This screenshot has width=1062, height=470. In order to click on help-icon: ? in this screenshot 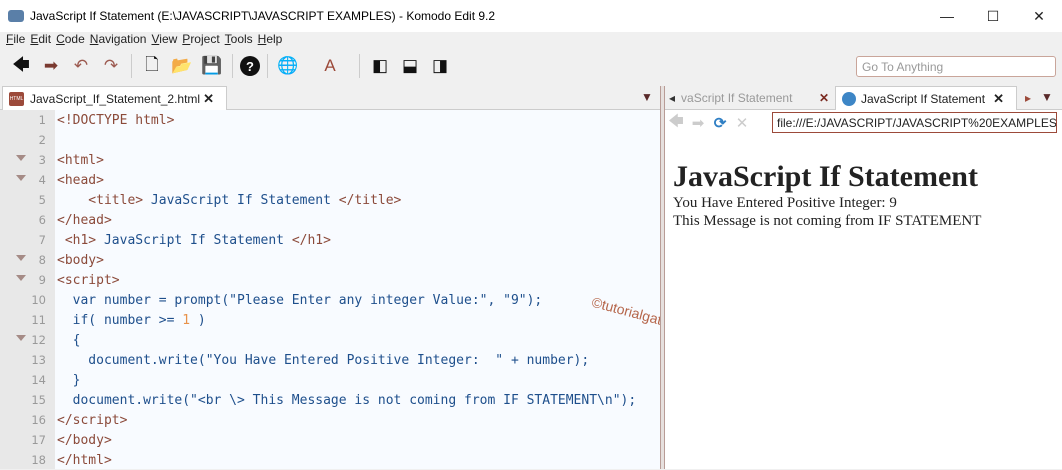, I will do `click(250, 66)`.